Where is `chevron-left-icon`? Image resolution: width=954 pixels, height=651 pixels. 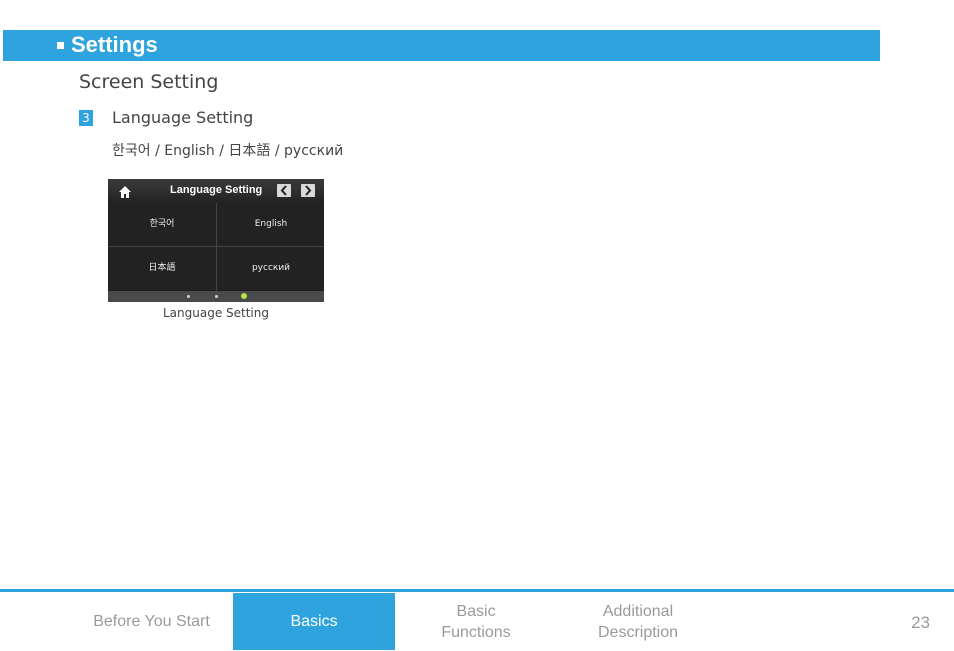 chevron-left-icon is located at coordinates (284, 190).